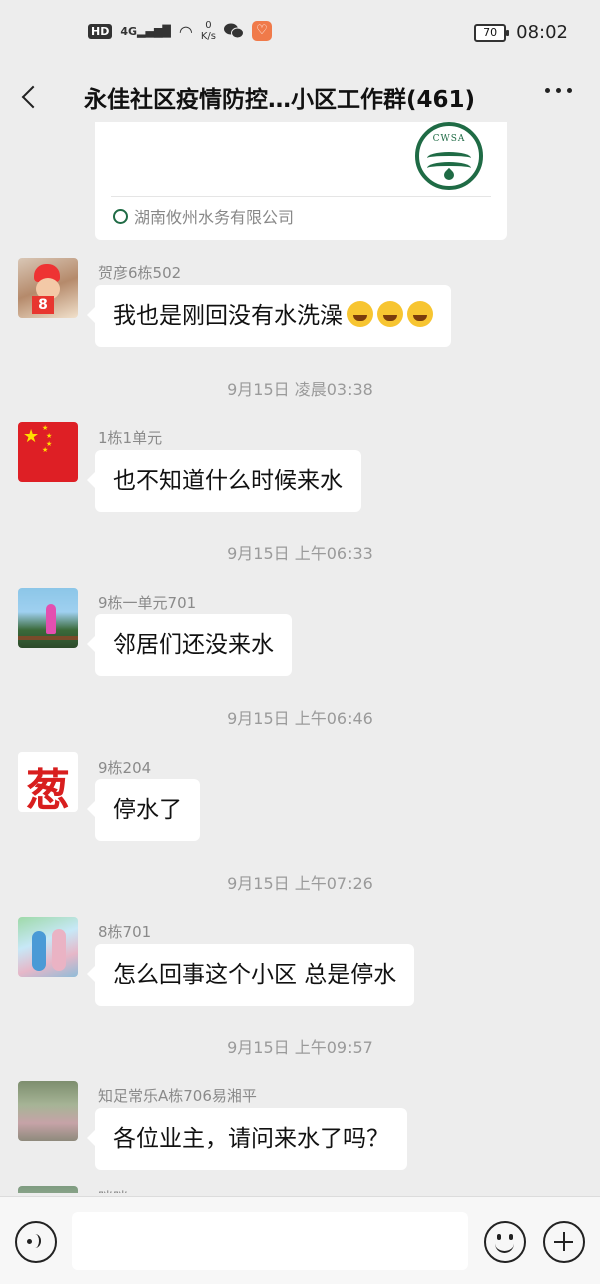 The image size is (600, 1284). I want to click on message-bubble: 各位业主，请问来水了吗？, so click(247, 1139).